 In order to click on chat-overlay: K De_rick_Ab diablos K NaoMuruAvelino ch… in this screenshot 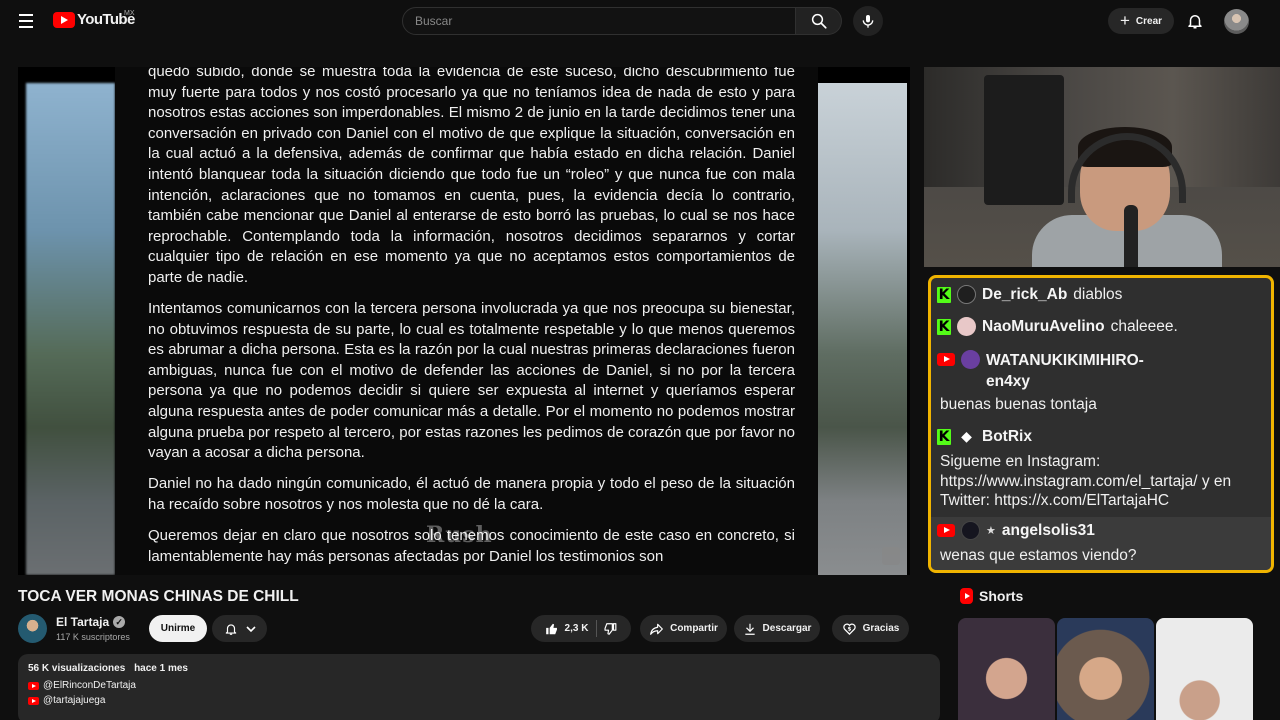, I will do `click(1101, 424)`.